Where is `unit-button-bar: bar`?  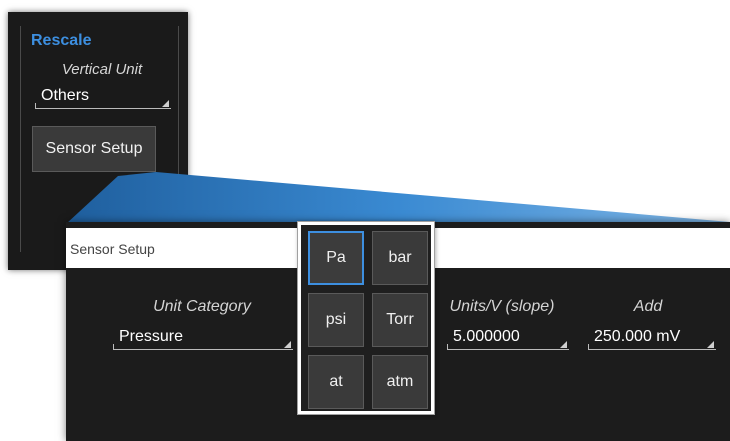 unit-button-bar: bar is located at coordinates (400, 258).